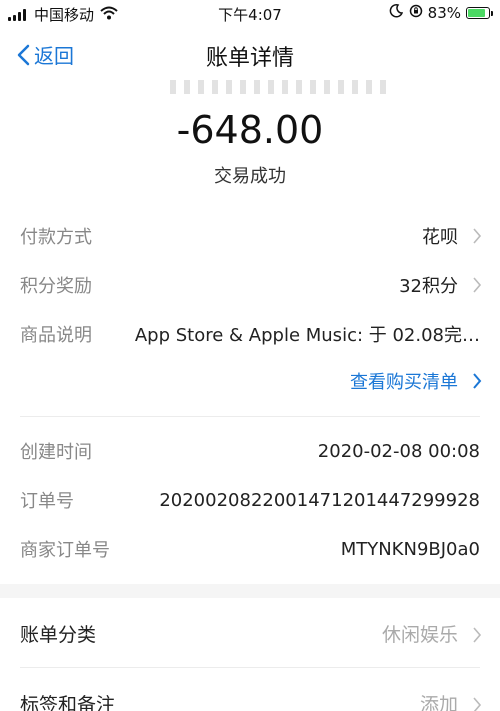 This screenshot has width=500, height=711. I want to click on bottom-value: 添加, so click(438, 702).